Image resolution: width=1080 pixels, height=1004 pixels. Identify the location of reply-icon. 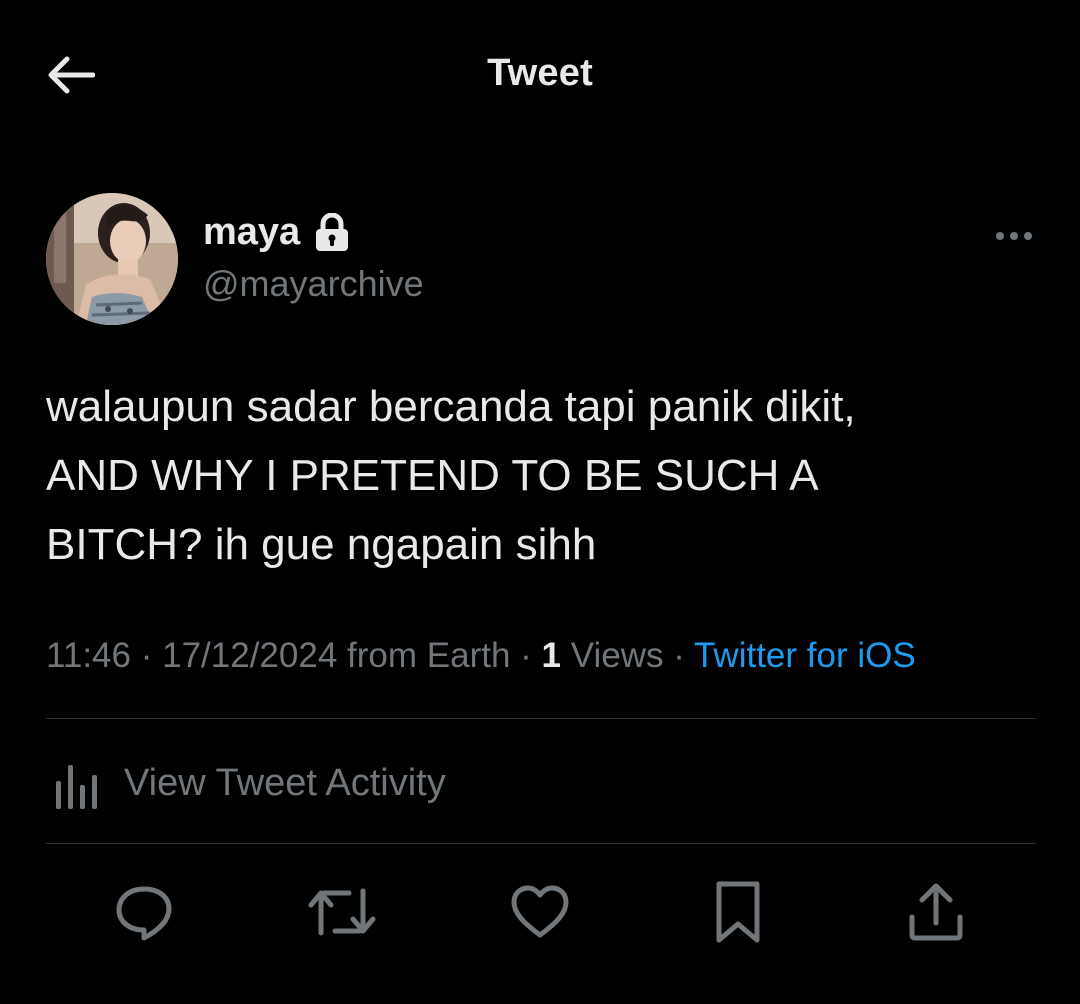
(144, 913).